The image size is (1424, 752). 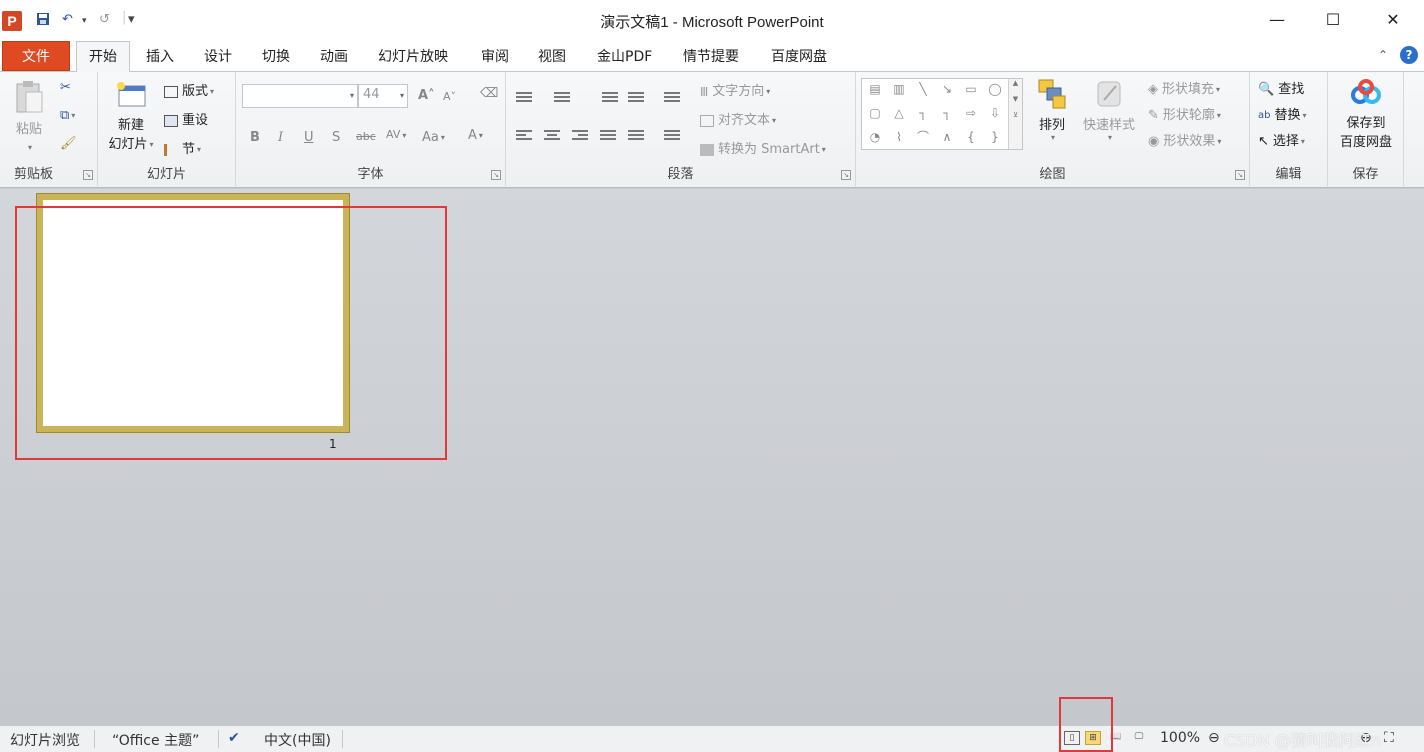 What do you see at coordinates (636, 137) in the screenshot?
I see `distributed-icon` at bounding box center [636, 137].